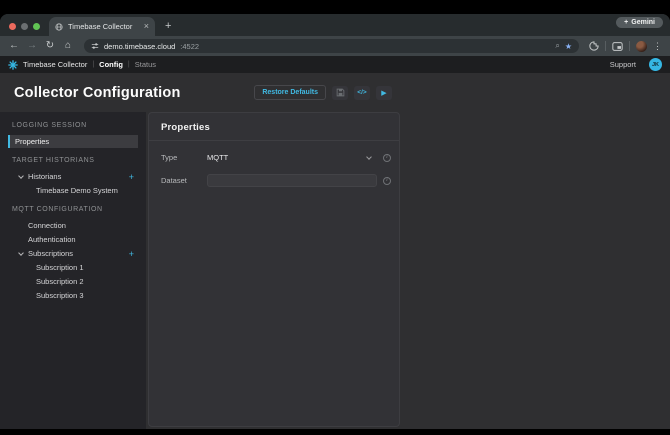 The image size is (670, 435). Describe the element at coordinates (655, 64) in the screenshot. I see `user-avatar: JK` at that location.